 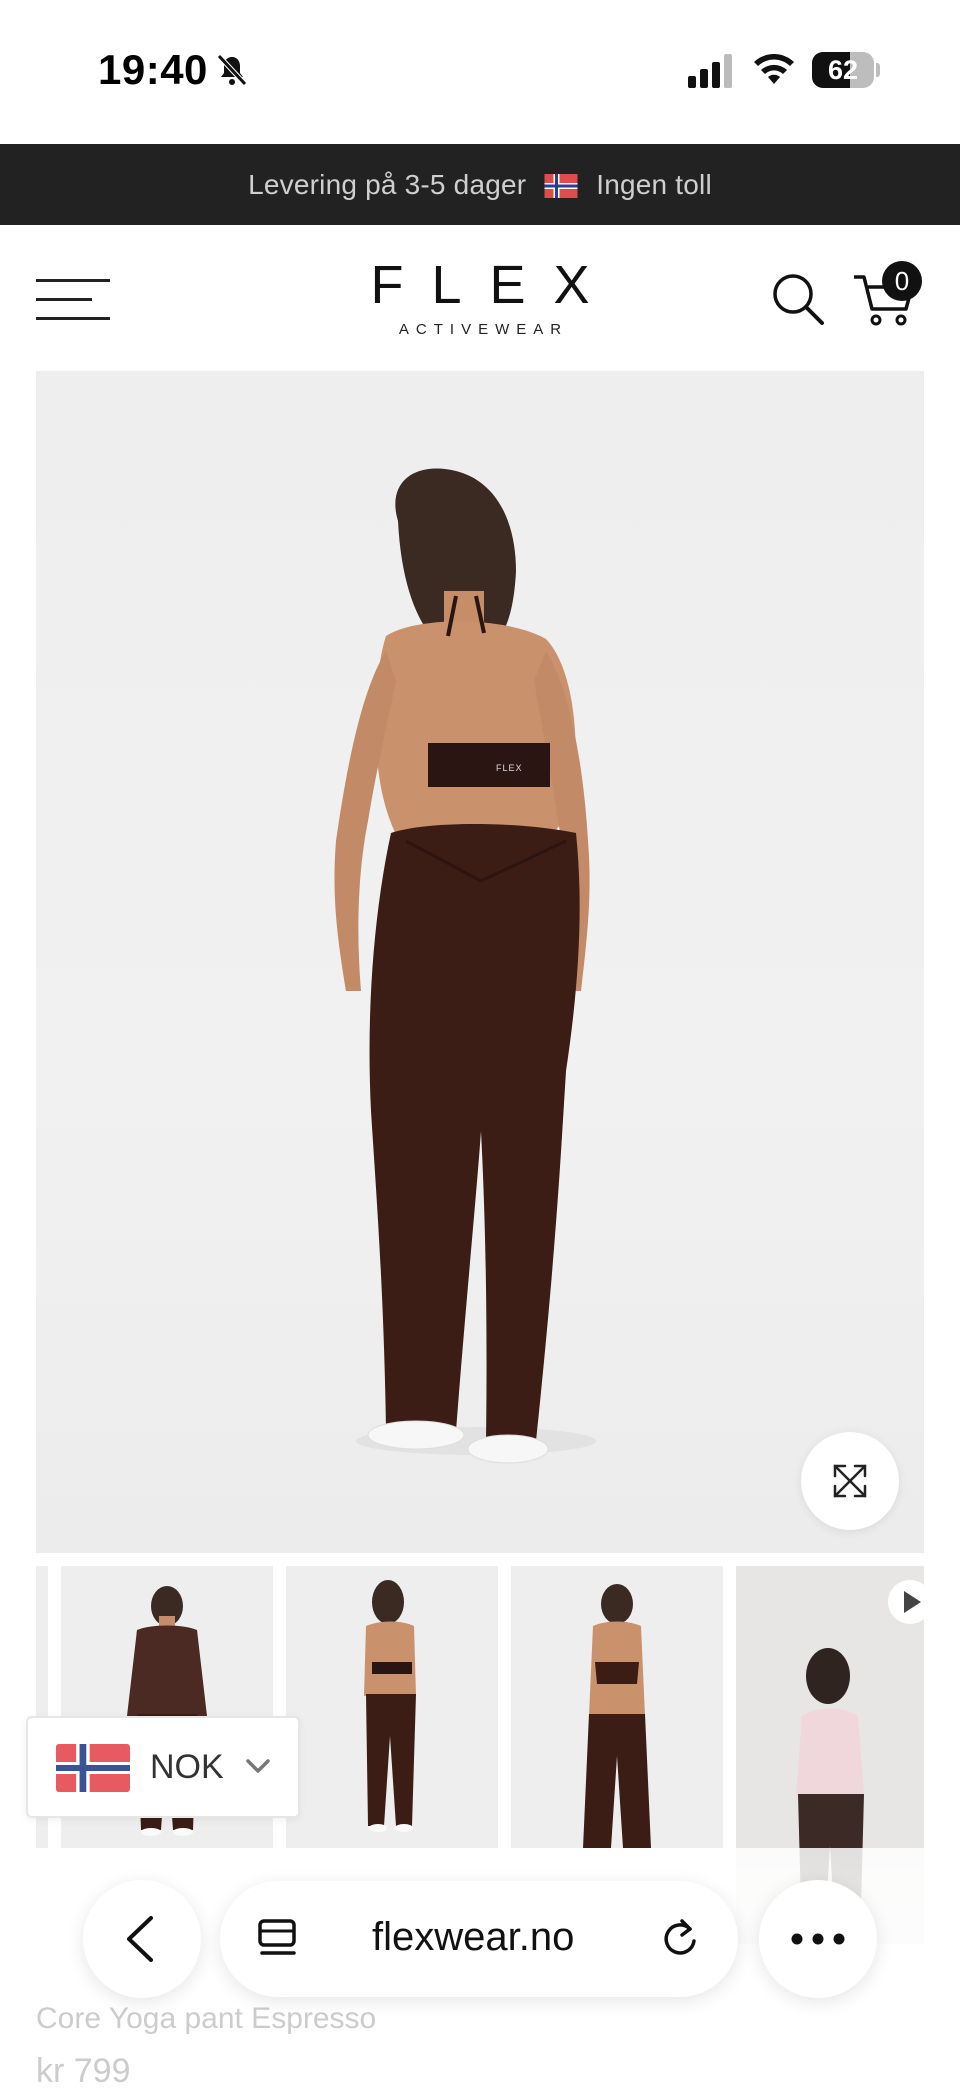 What do you see at coordinates (494, 285) in the screenshot?
I see `logo-wordmark: FLEX` at bounding box center [494, 285].